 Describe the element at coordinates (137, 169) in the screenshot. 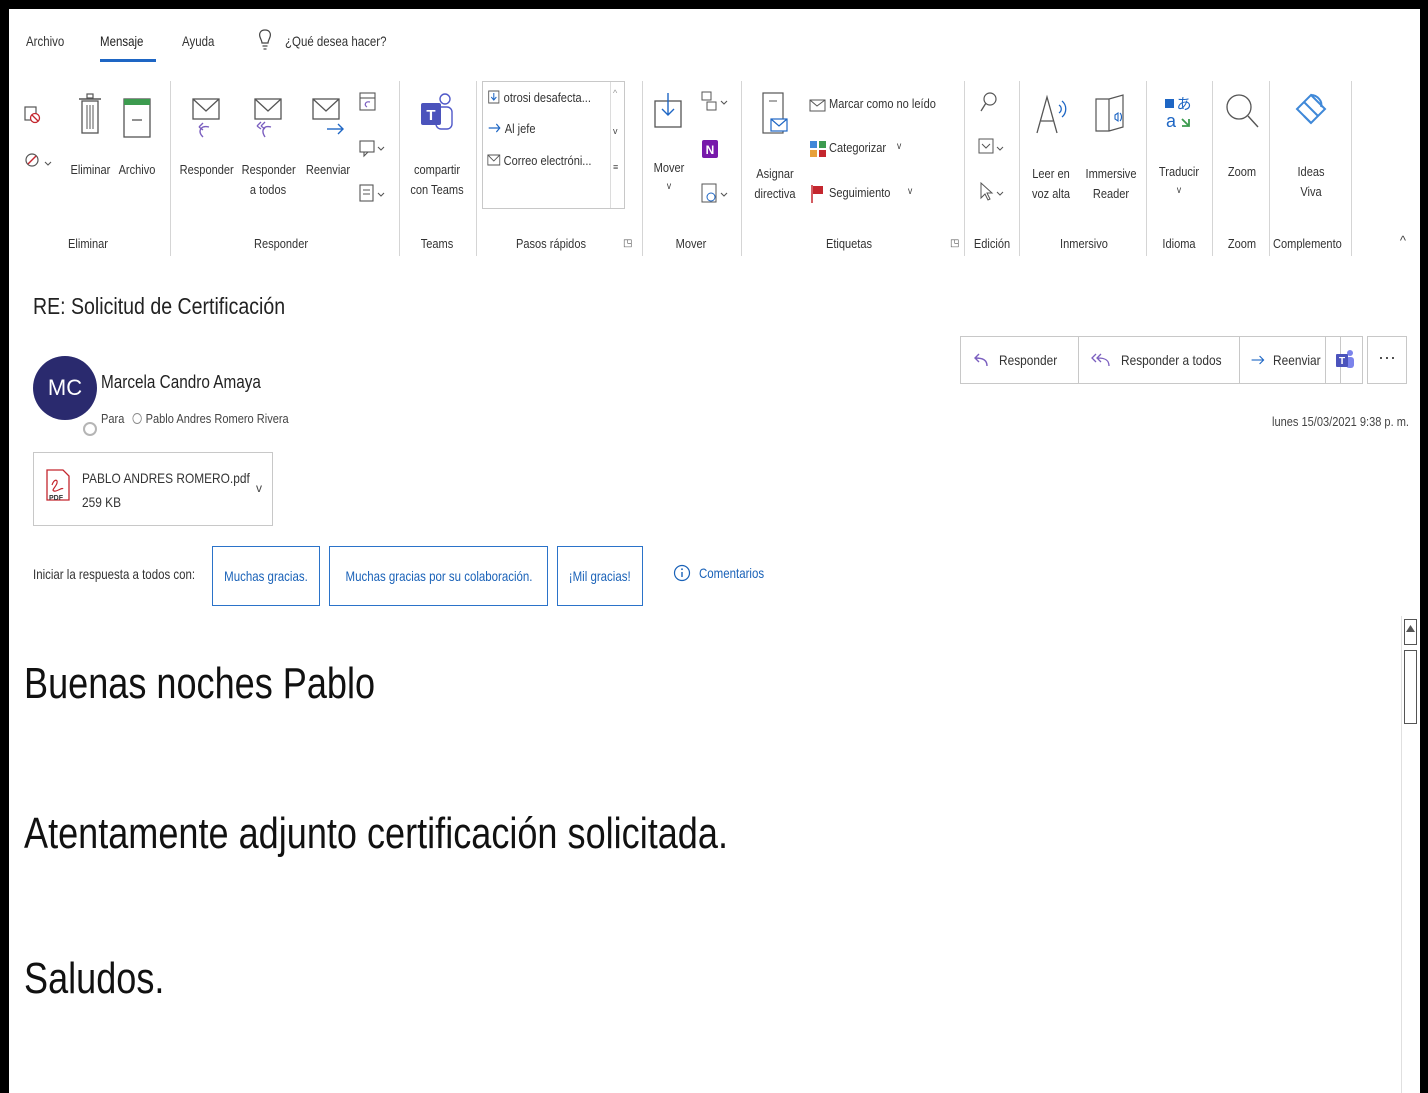

I see `archive-label: Archivo` at that location.